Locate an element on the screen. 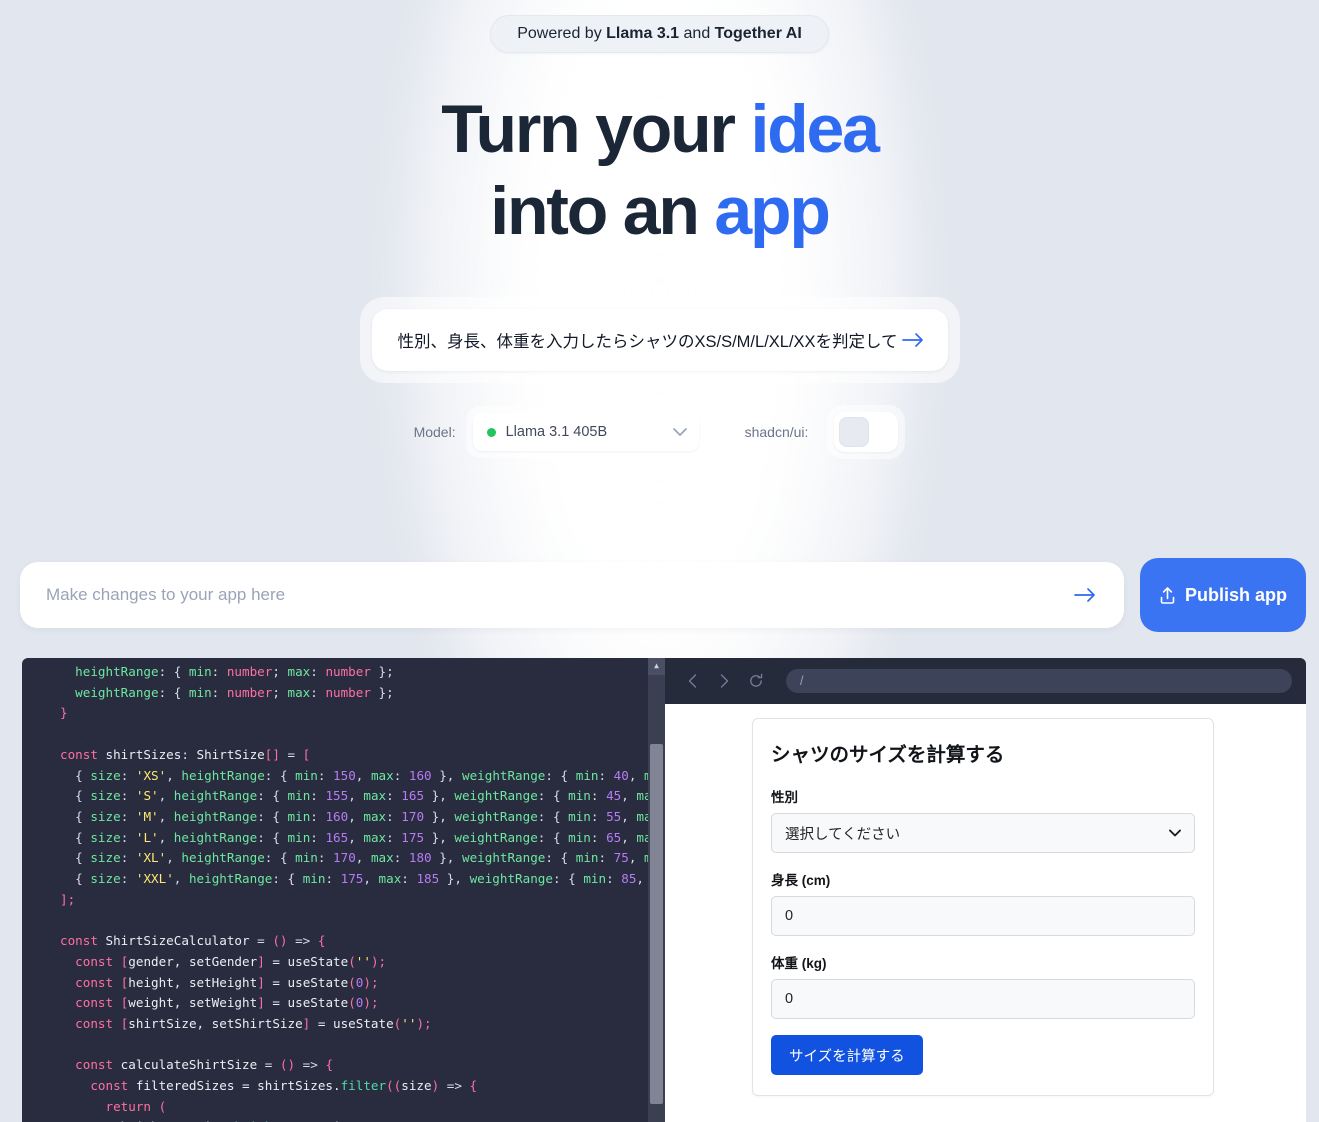  code-token: ); is located at coordinates (371, 982).